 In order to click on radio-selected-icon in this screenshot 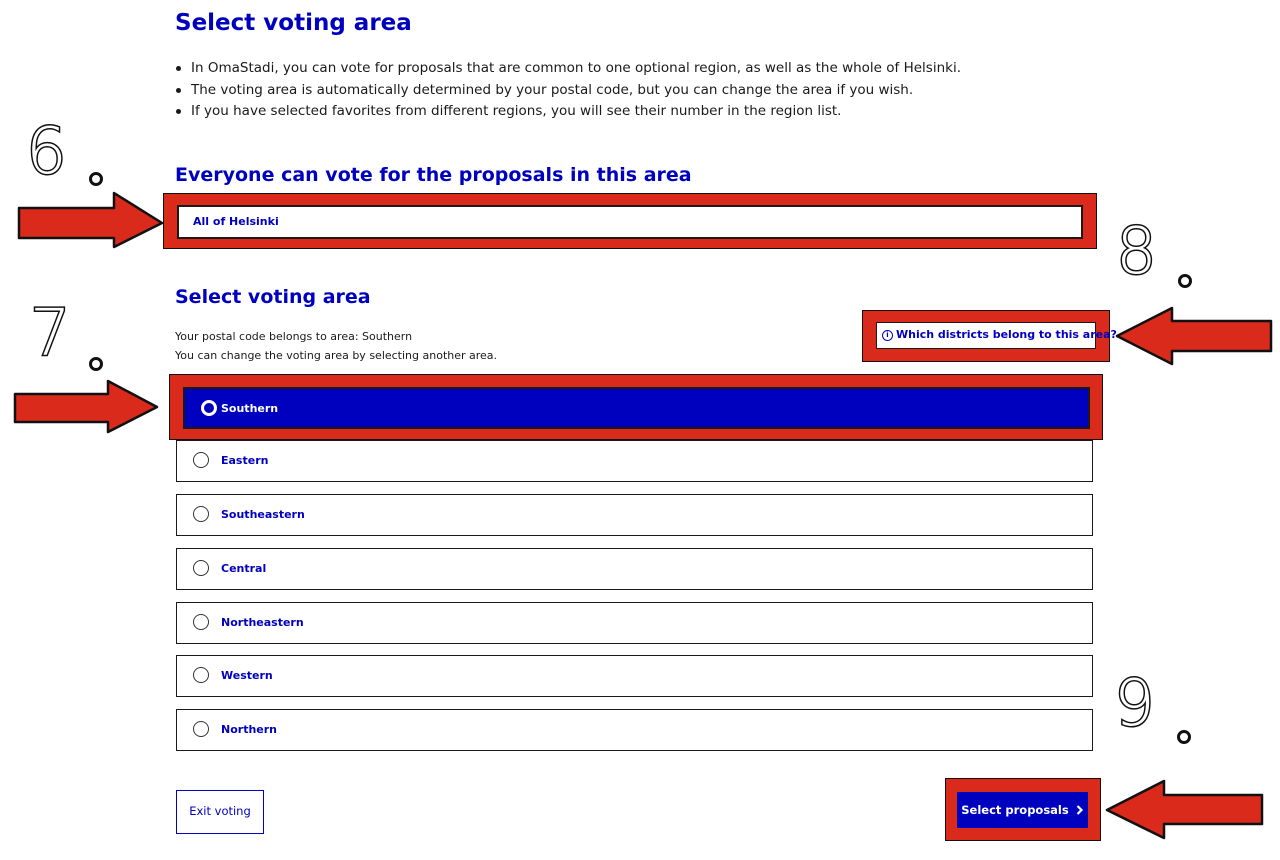, I will do `click(209, 408)`.